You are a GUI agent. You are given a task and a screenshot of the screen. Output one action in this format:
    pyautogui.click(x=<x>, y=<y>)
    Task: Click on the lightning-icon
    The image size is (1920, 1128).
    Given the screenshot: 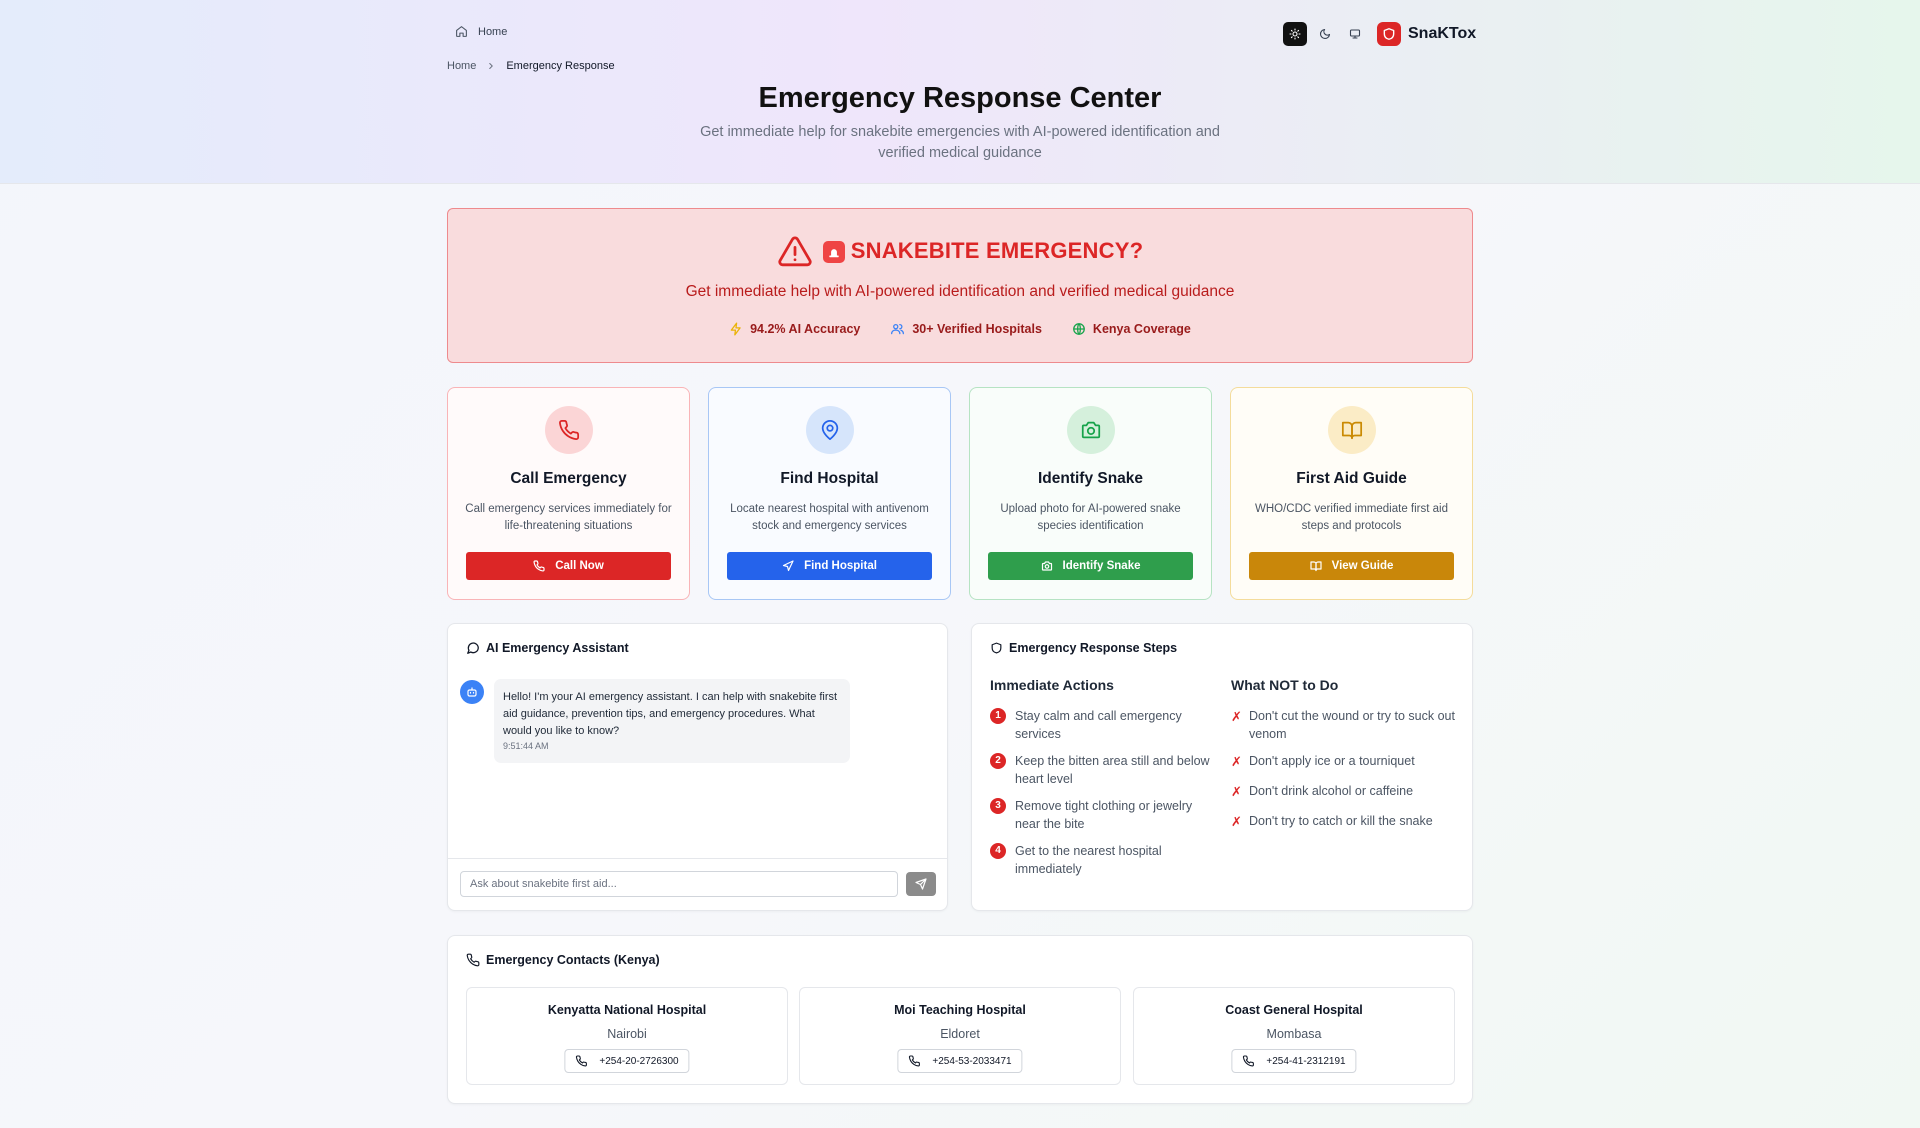 What is the action you would take?
    pyautogui.click(x=736, y=329)
    